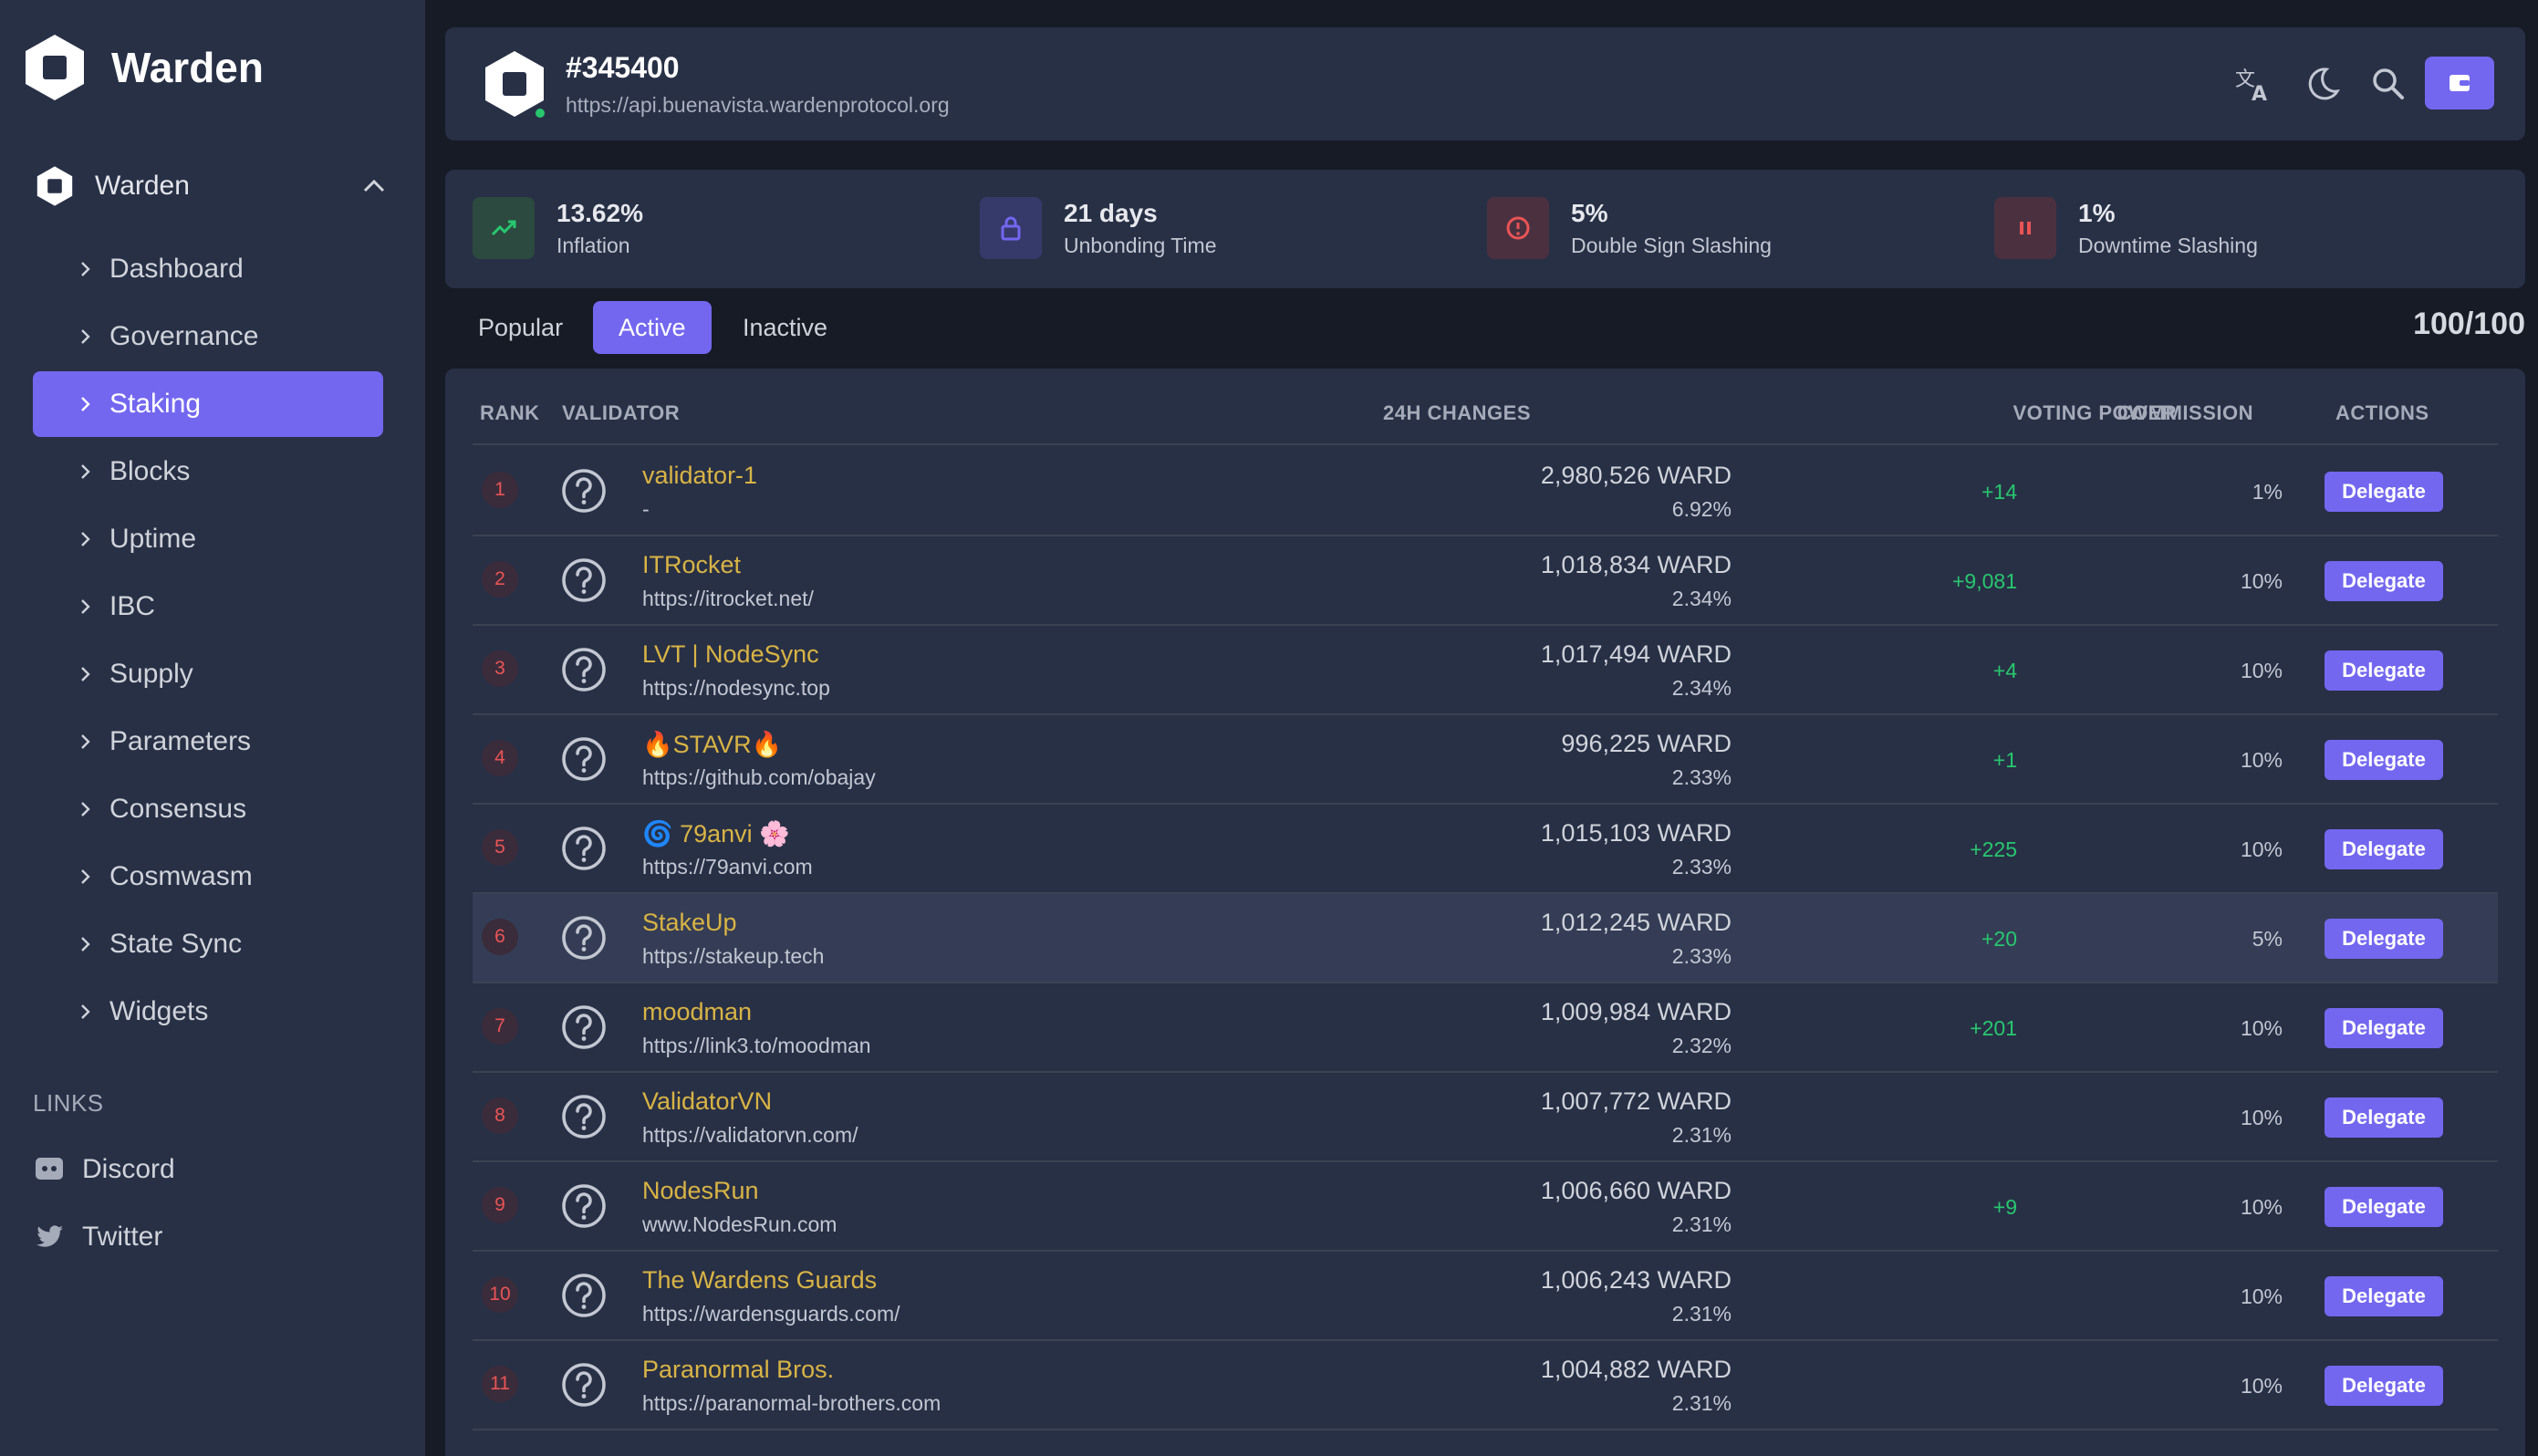  I want to click on warden-logo-icon, so click(55, 68).